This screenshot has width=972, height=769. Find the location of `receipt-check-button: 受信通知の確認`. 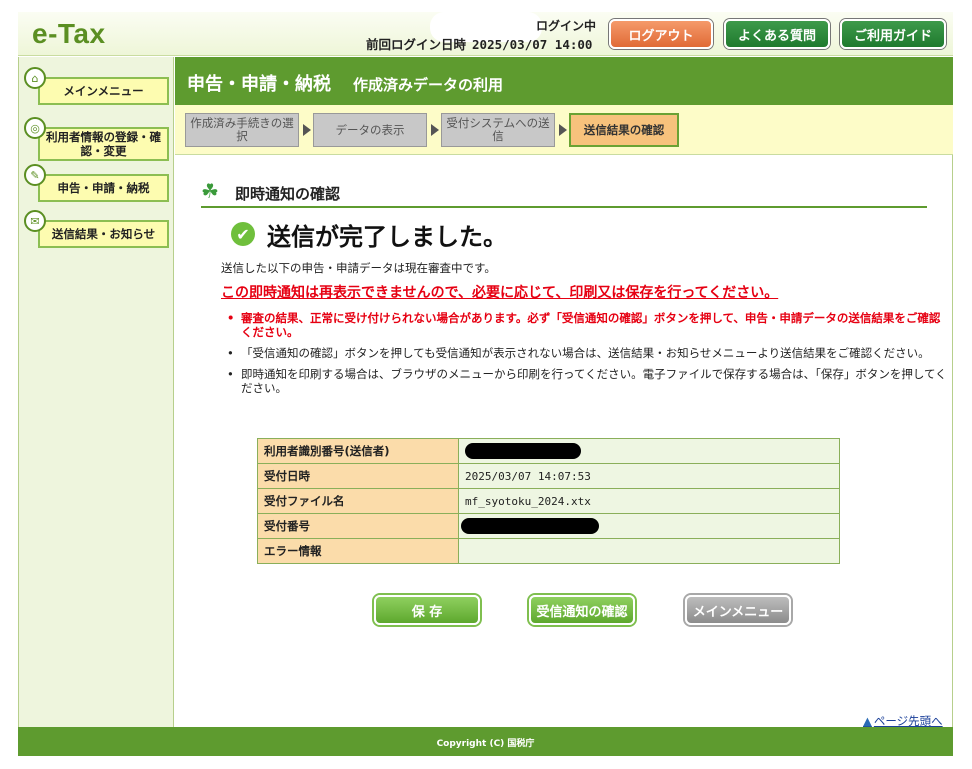

receipt-check-button: 受信通知の確認 is located at coordinates (582, 610).